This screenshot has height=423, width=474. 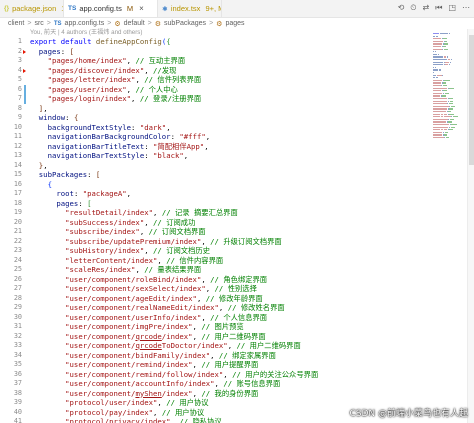 What do you see at coordinates (215, 89) in the screenshot?
I see `code-line: 6 "pages/user/index", // 个人中心` at bounding box center [215, 89].